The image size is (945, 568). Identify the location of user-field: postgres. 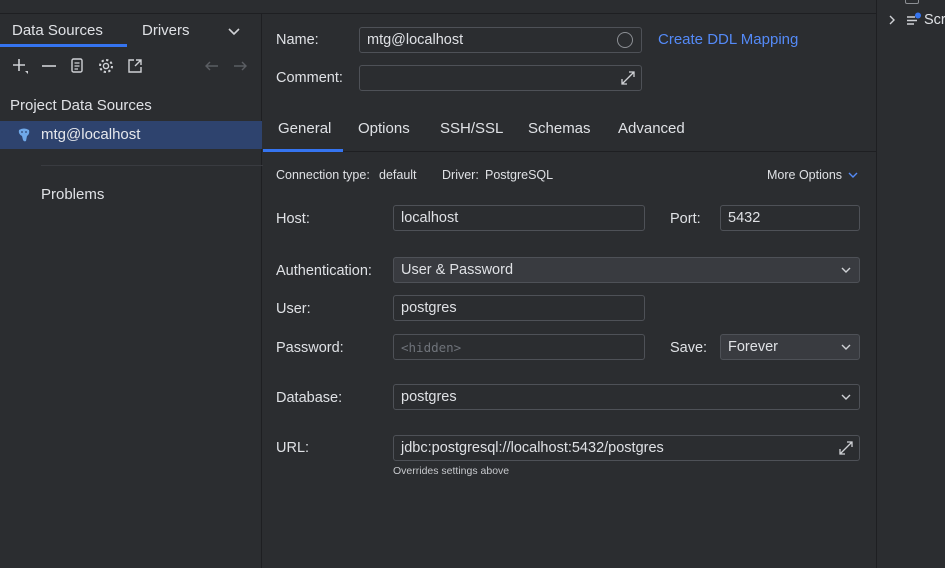
(519, 308).